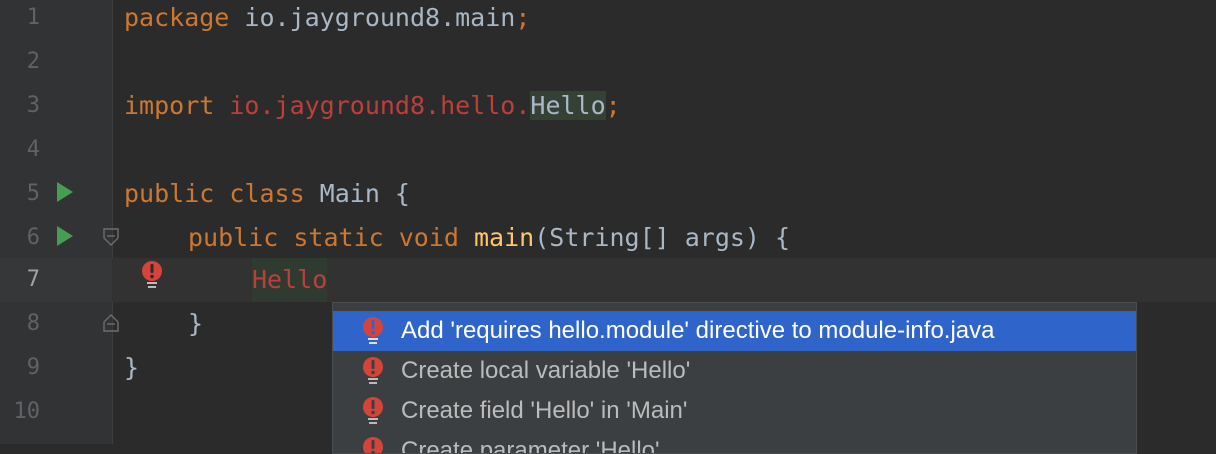  Describe the element at coordinates (544, 410) in the screenshot. I see `menu-item-label: Create field 'Hello' in 'Main'` at that location.